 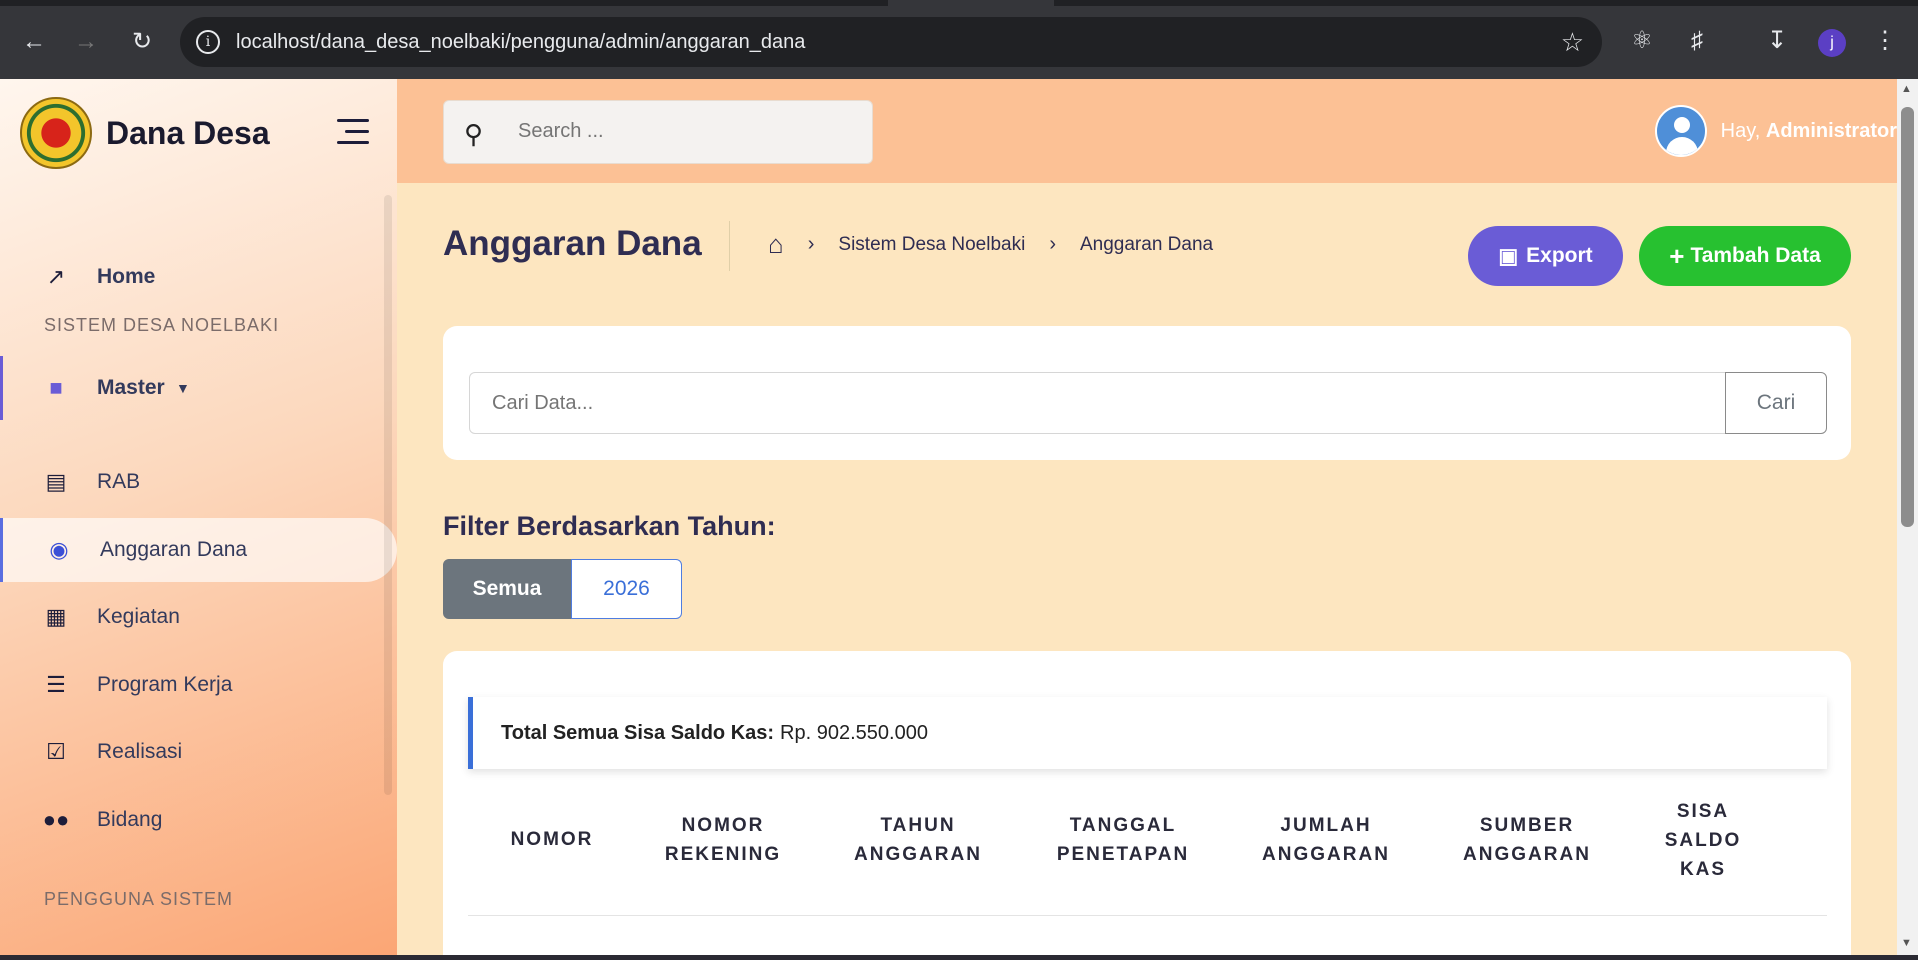 I want to click on sidebar-item-label: Anggaran Dana, so click(x=174, y=549).